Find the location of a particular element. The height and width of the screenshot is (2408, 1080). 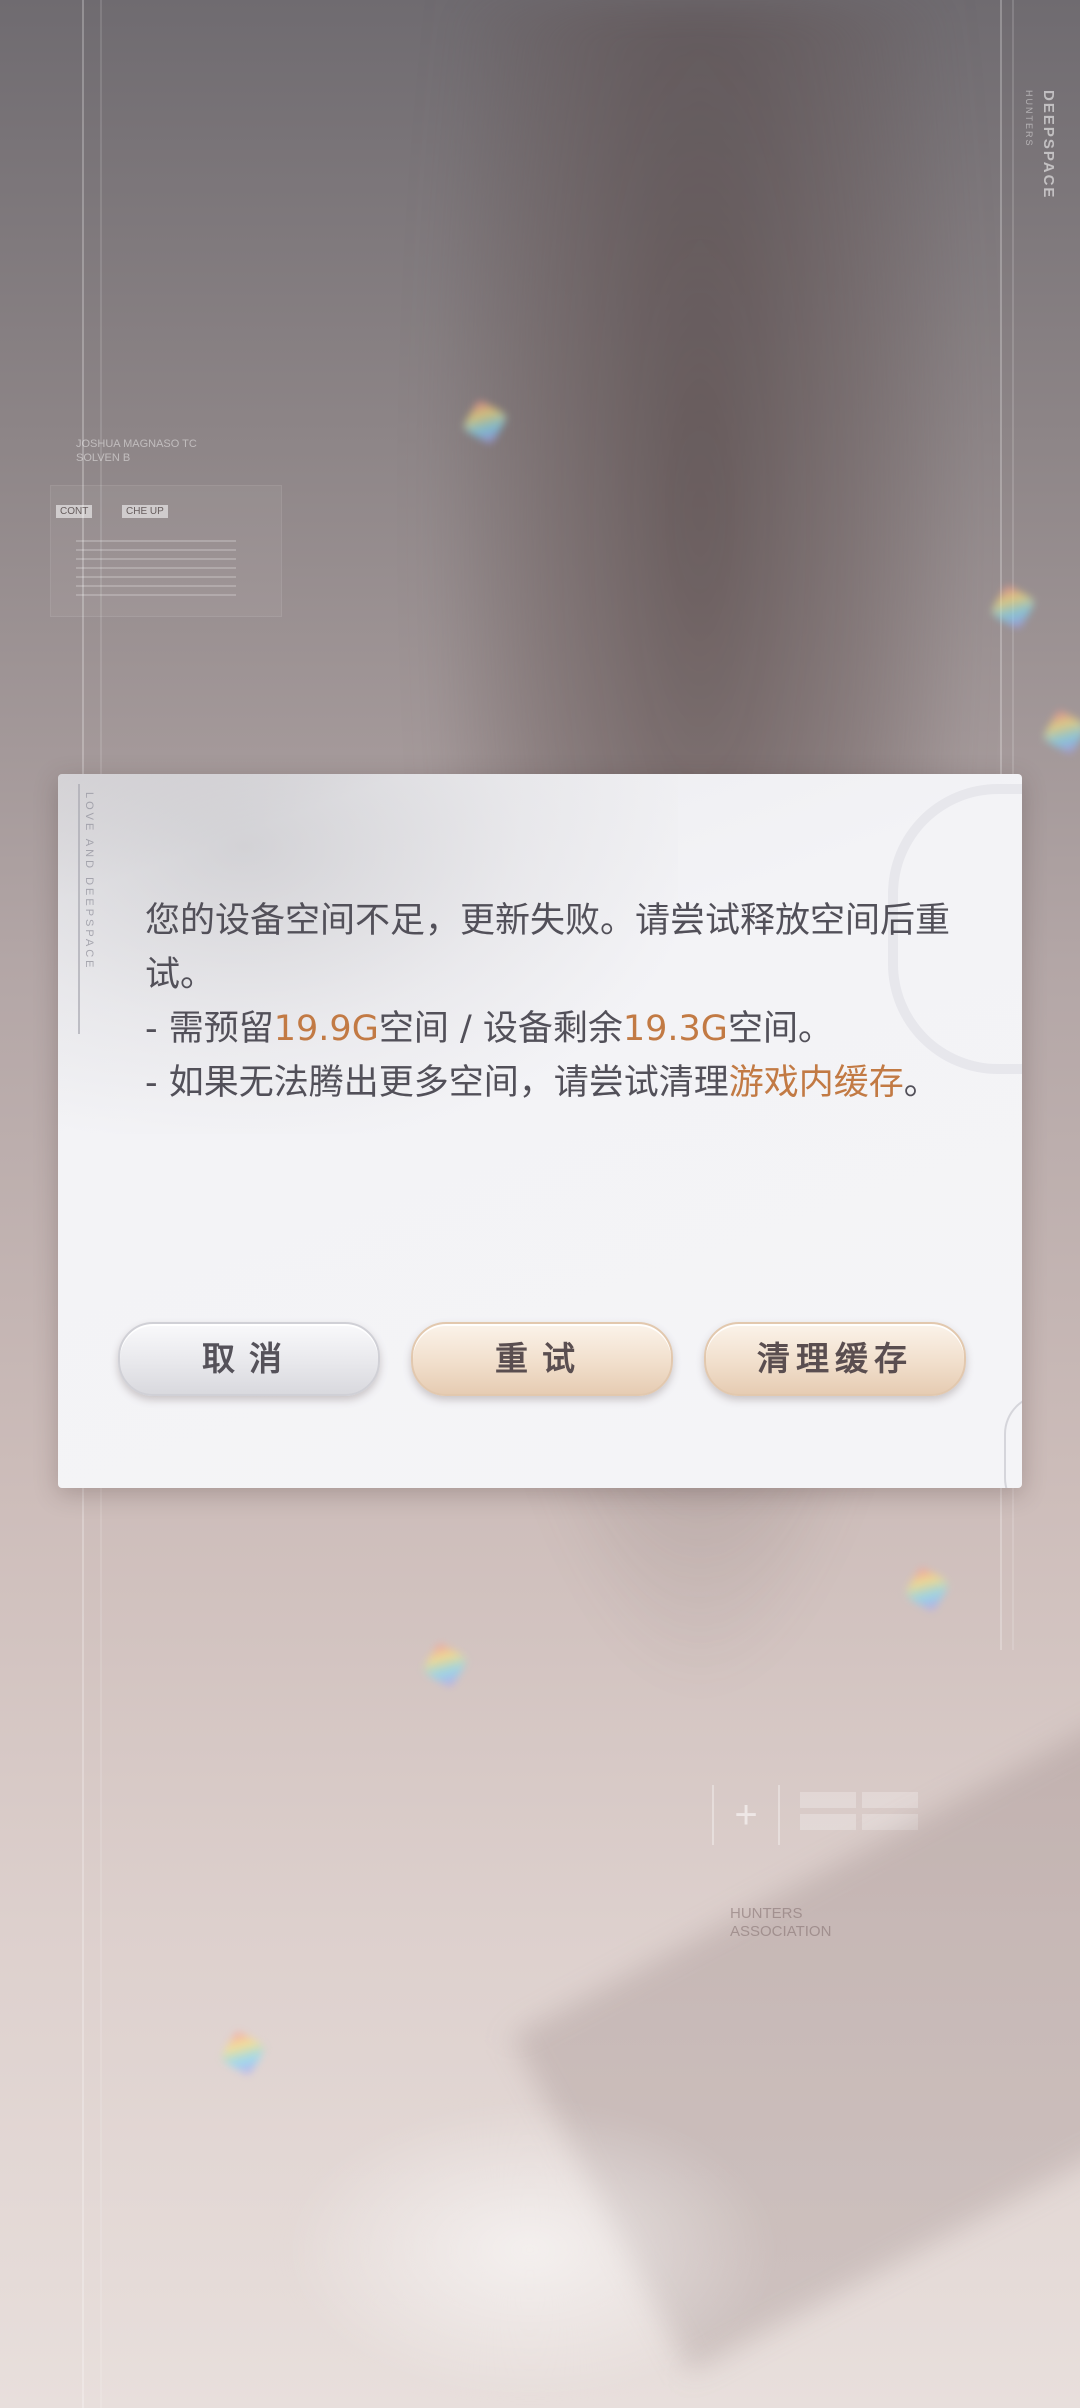

decorative-caption: JOSHUA MAGNASO TC is located at coordinates (136, 444).